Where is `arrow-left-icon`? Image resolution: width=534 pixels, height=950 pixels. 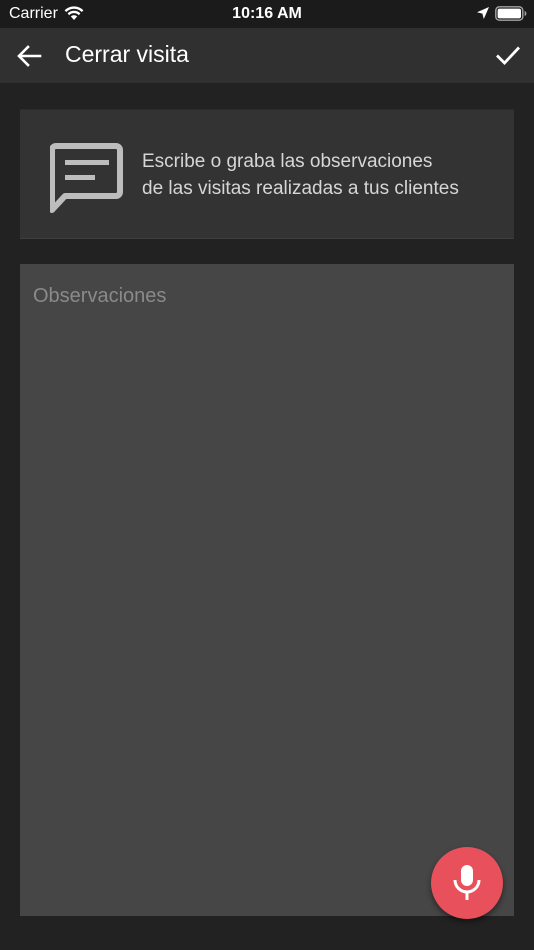 arrow-left-icon is located at coordinates (29, 56).